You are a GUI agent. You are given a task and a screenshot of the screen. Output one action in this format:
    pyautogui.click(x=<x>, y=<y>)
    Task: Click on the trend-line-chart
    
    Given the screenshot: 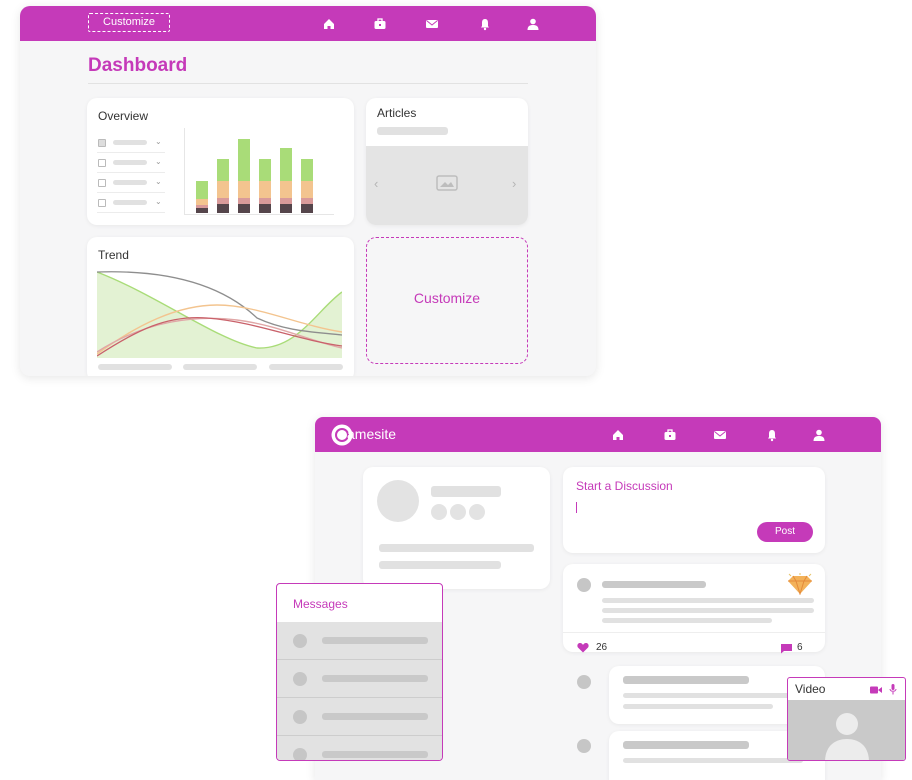 What is the action you would take?
    pyautogui.click(x=219, y=314)
    